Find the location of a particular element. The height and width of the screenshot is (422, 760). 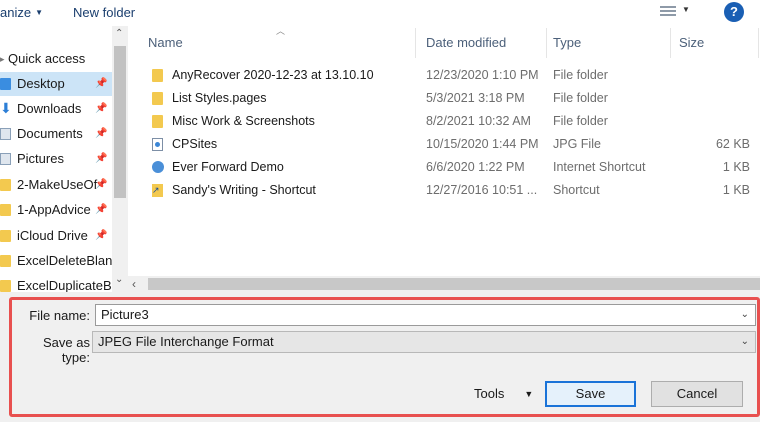

nav-item-excelduplicateblank: ExcelDuplicateBl is located at coordinates (56, 283).